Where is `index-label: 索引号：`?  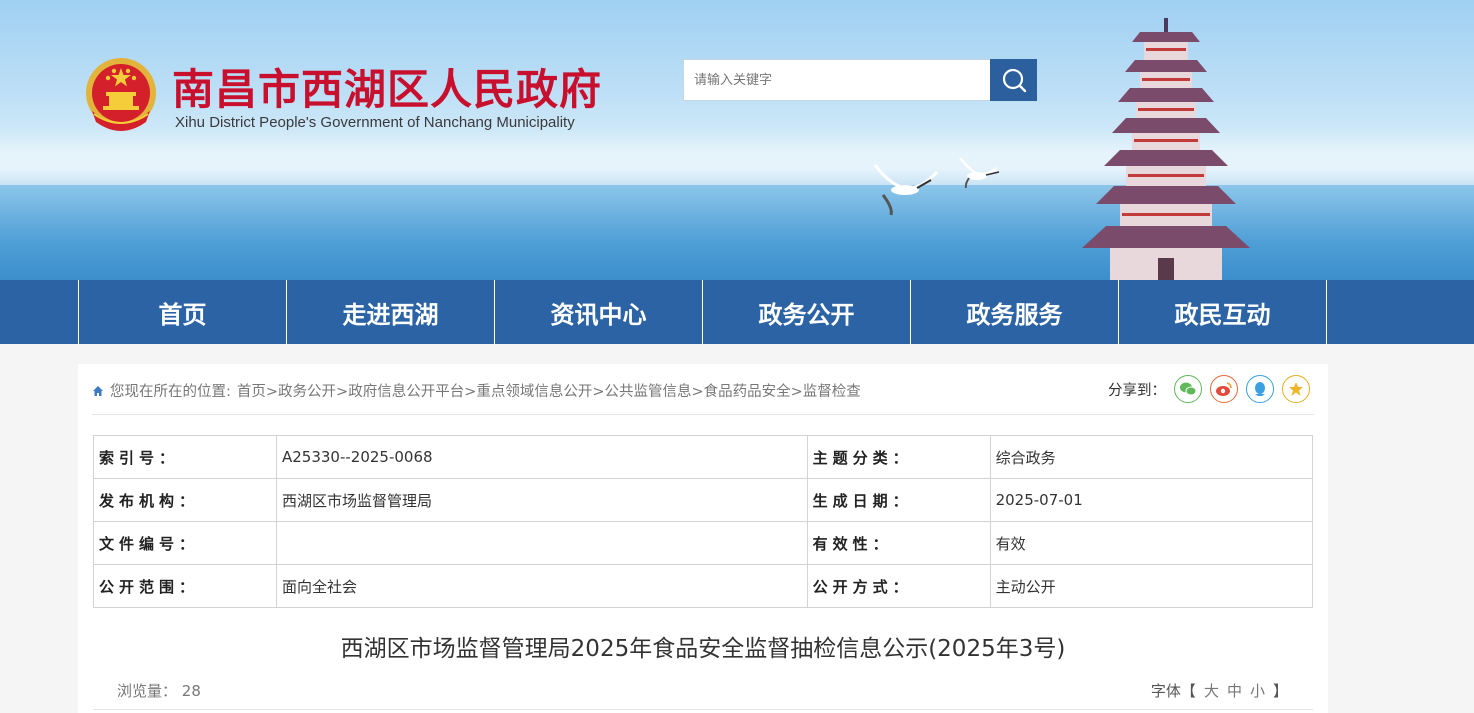 index-label: 索引号： is located at coordinates (185, 457).